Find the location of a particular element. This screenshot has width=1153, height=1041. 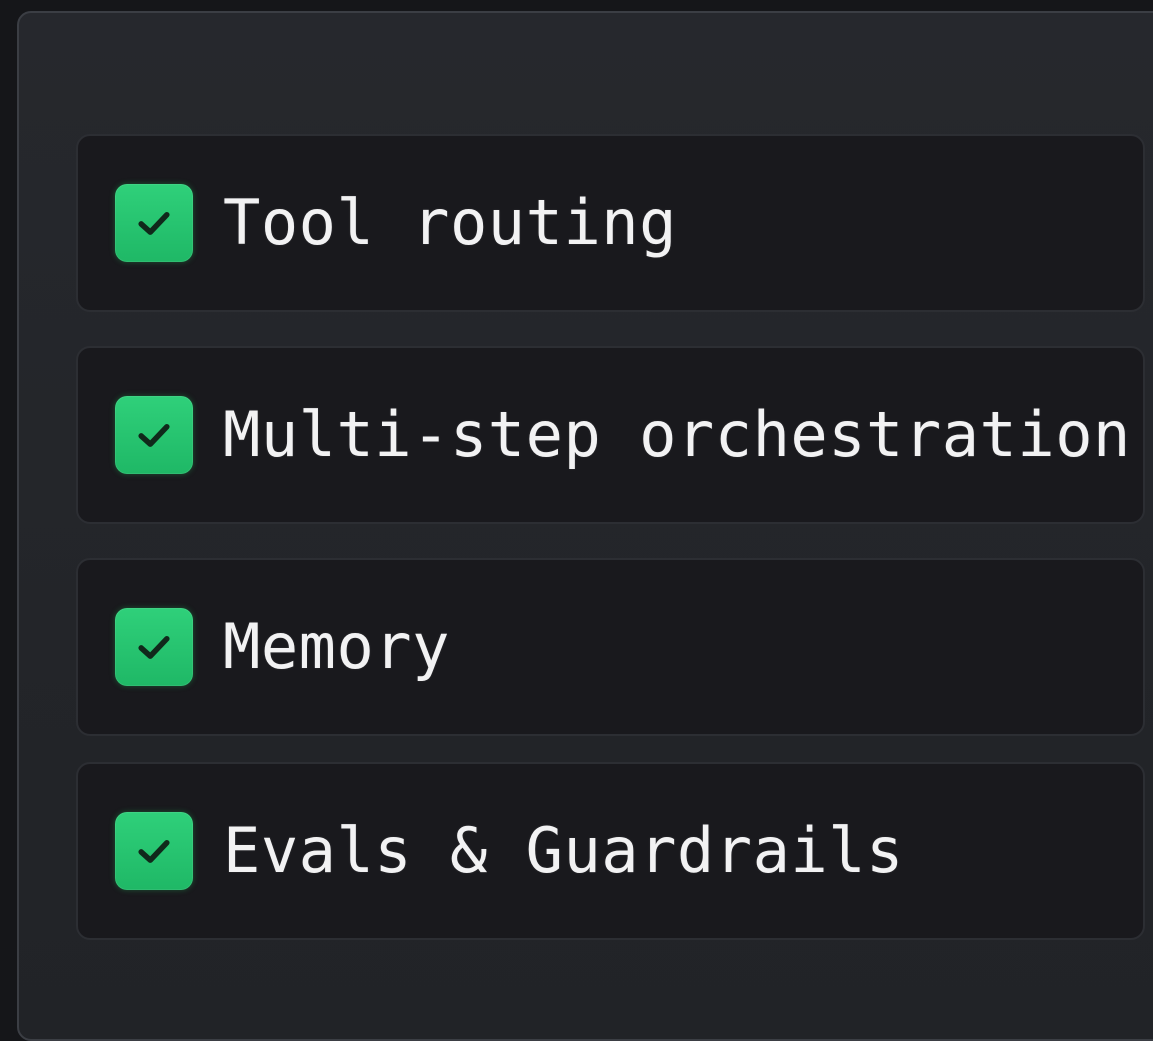

checklist-item-label: Multi-step orchestration is located at coordinates (677, 434).